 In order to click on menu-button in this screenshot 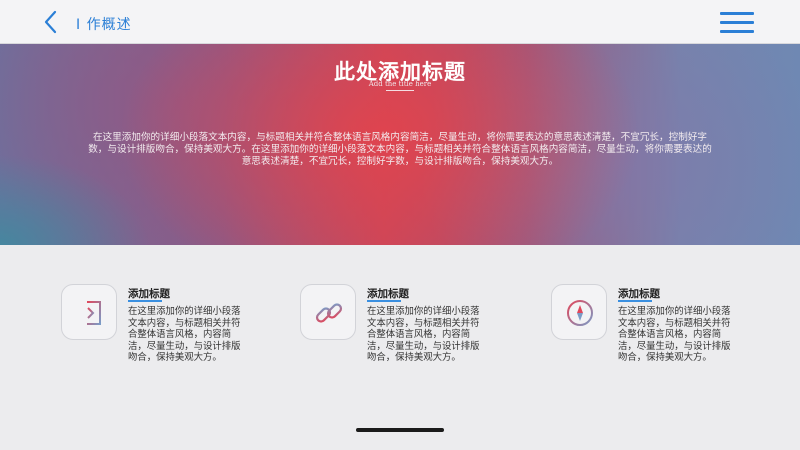, I will do `click(739, 23)`.